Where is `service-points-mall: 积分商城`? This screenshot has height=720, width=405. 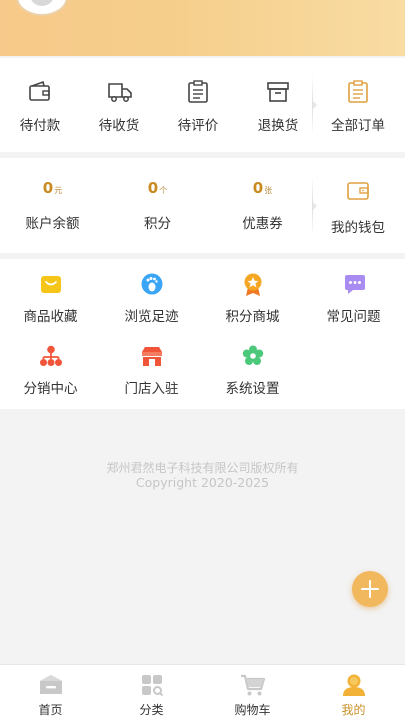 service-points-mall: 积分商城 is located at coordinates (252, 299).